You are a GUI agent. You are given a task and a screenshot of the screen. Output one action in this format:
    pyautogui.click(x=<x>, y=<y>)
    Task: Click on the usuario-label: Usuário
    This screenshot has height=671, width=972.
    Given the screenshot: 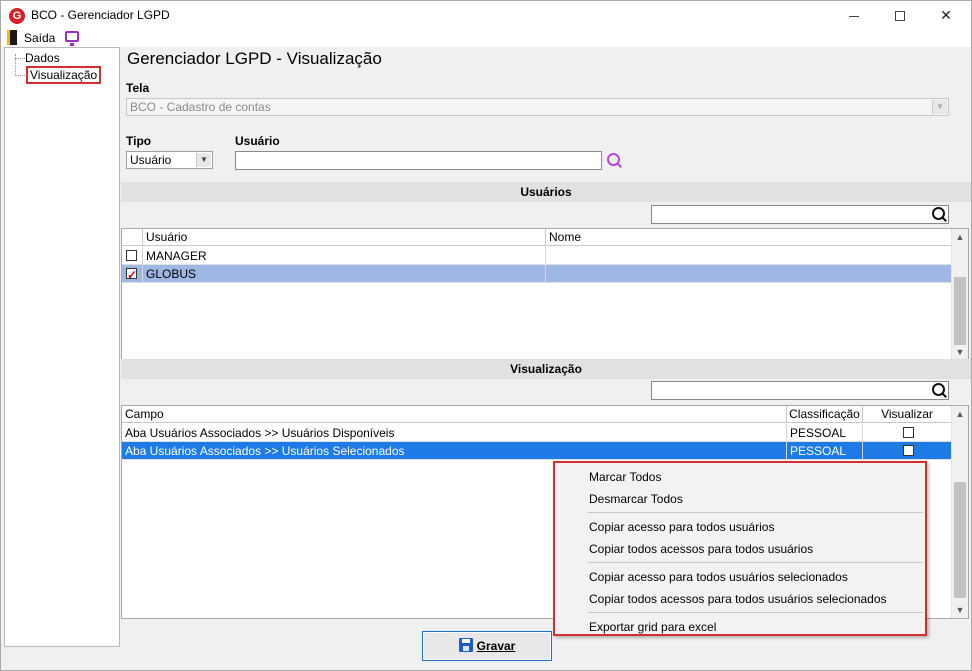 What is the action you would take?
    pyautogui.click(x=257, y=141)
    